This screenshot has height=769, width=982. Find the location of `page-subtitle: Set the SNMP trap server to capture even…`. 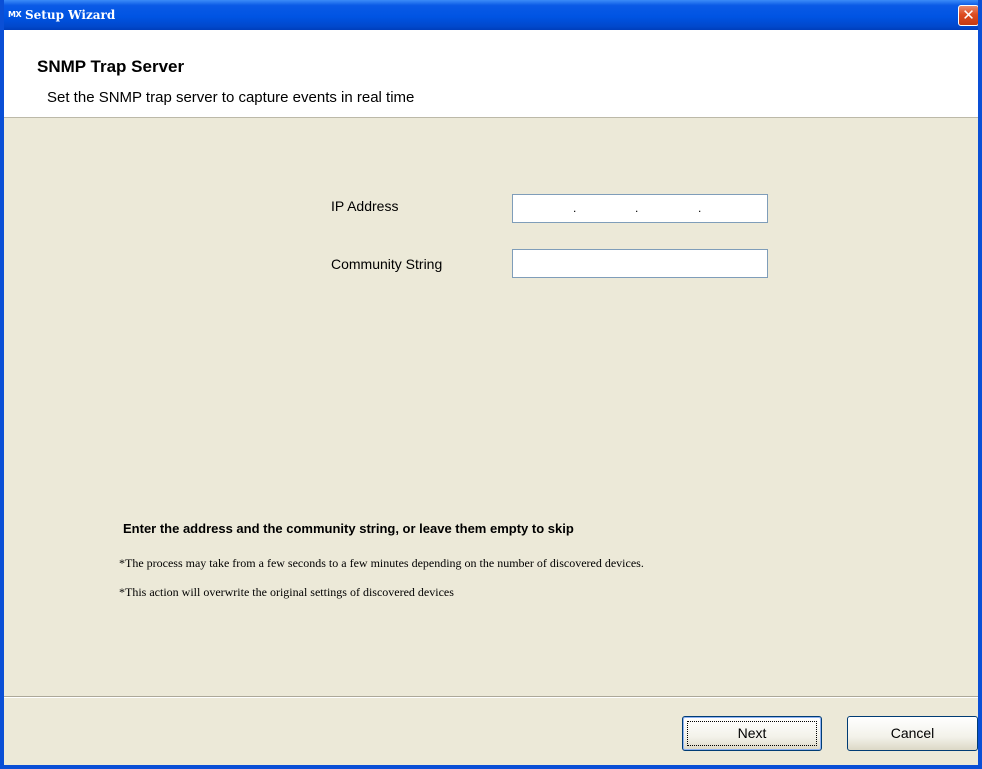

page-subtitle: Set the SNMP trap server to capture even… is located at coordinates (231, 97).